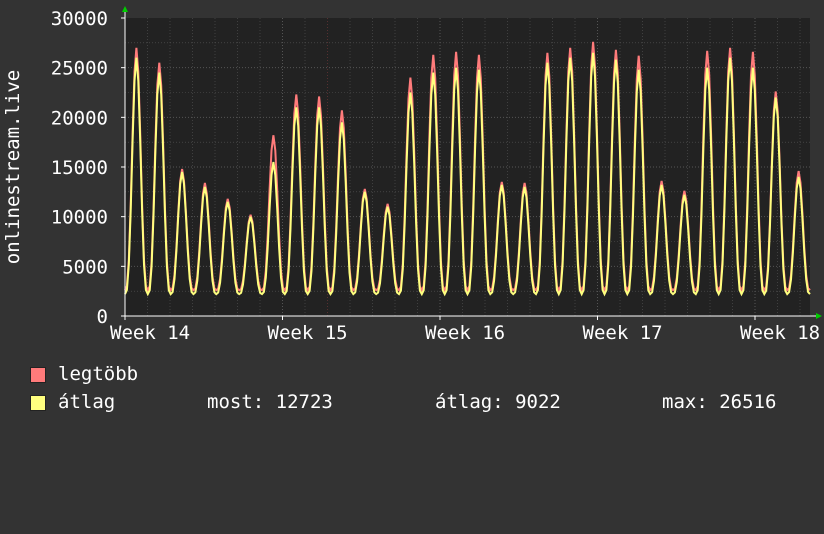 Image resolution: width=824 pixels, height=534 pixels. What do you see at coordinates (308, 333) in the screenshot?
I see `x-tick-label: Week 15` at bounding box center [308, 333].